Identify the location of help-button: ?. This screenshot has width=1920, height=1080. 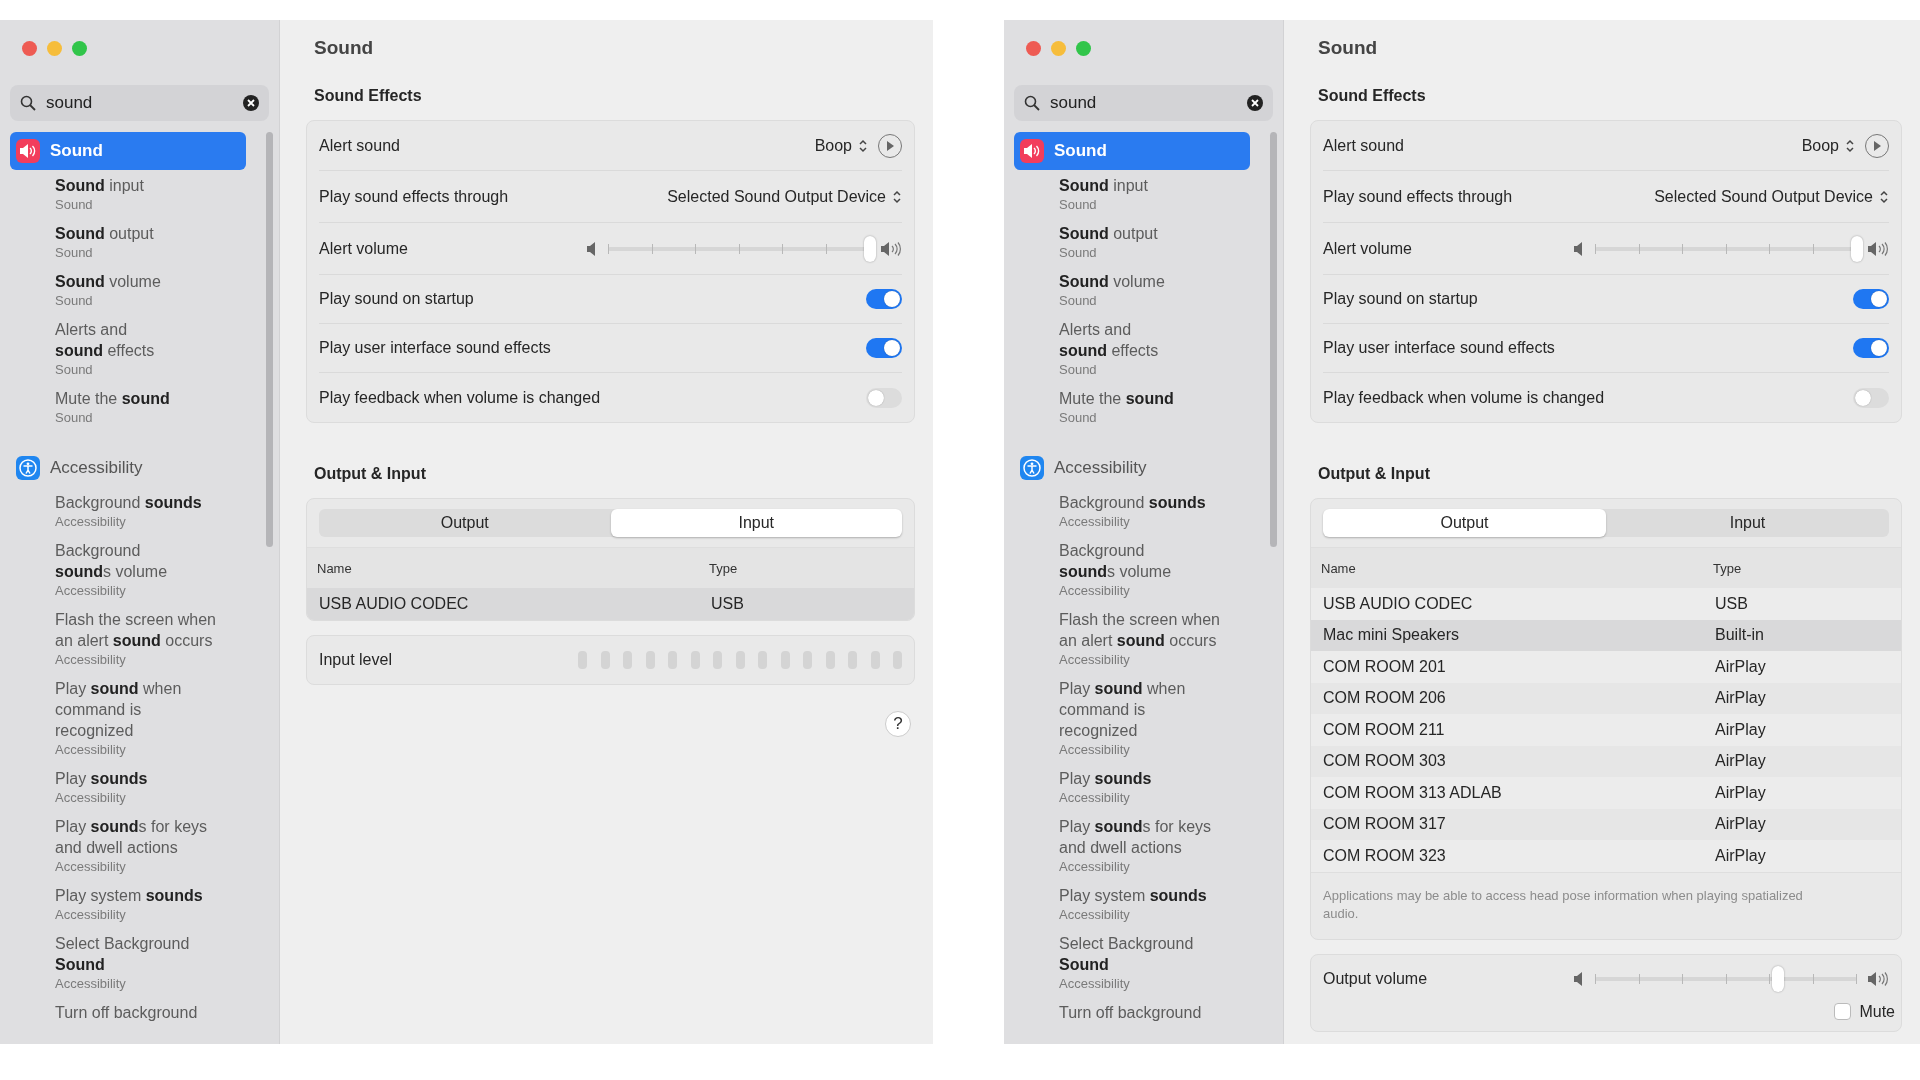
(898, 723).